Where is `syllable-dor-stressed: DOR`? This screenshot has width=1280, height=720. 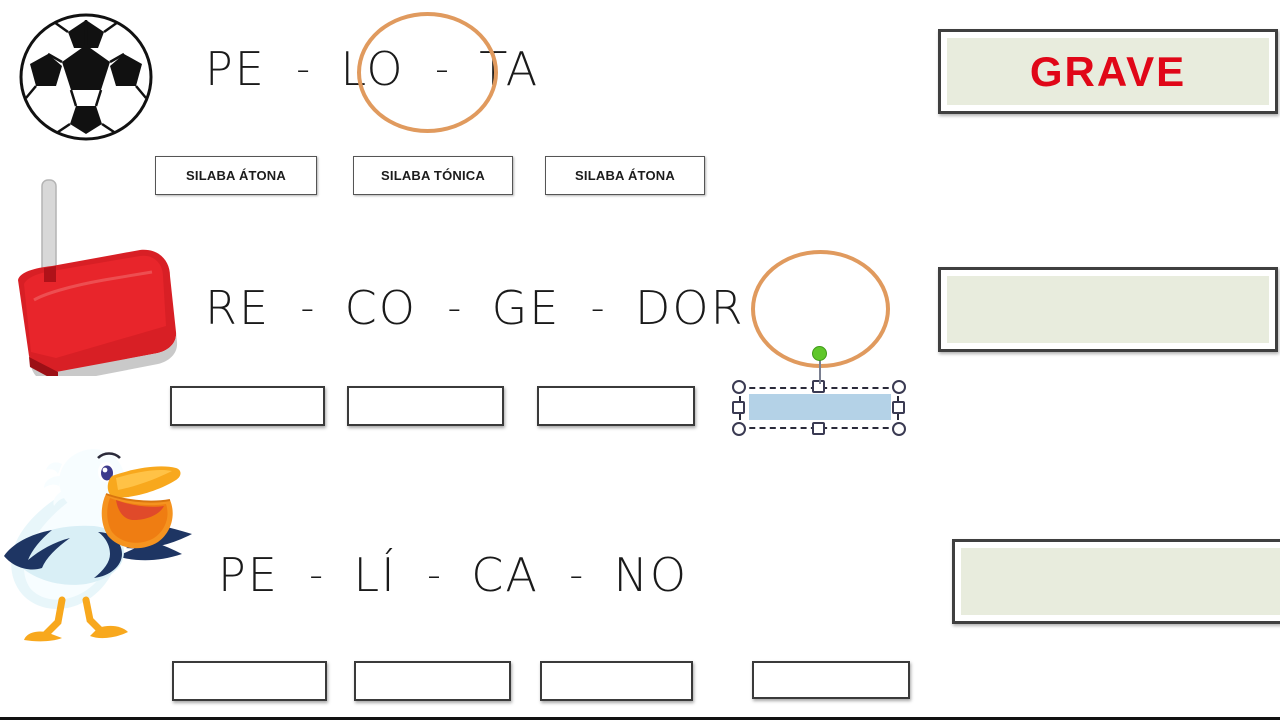
syllable-dor-stressed: DOR is located at coordinates (689, 308).